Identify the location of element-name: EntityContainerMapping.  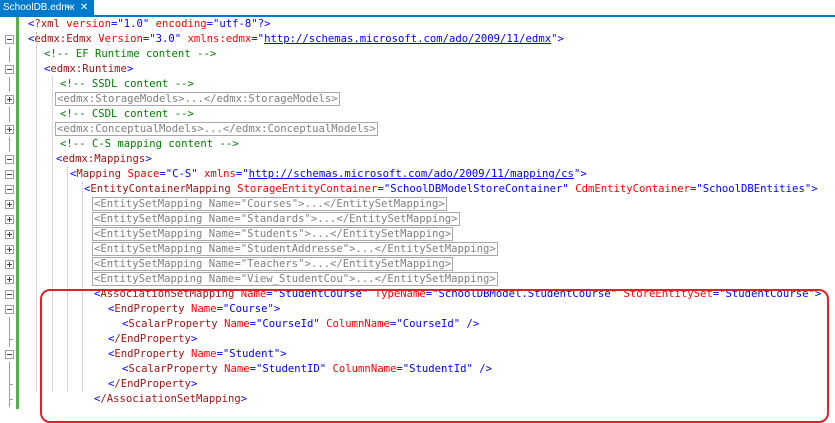
(160, 189).